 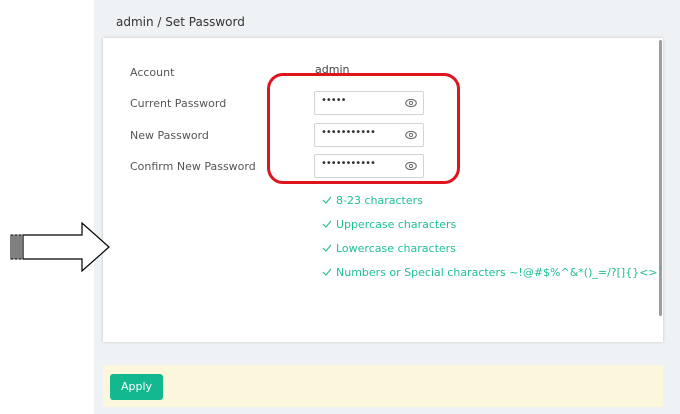 I want to click on rule-item: Lowercase characters, so click(x=389, y=248).